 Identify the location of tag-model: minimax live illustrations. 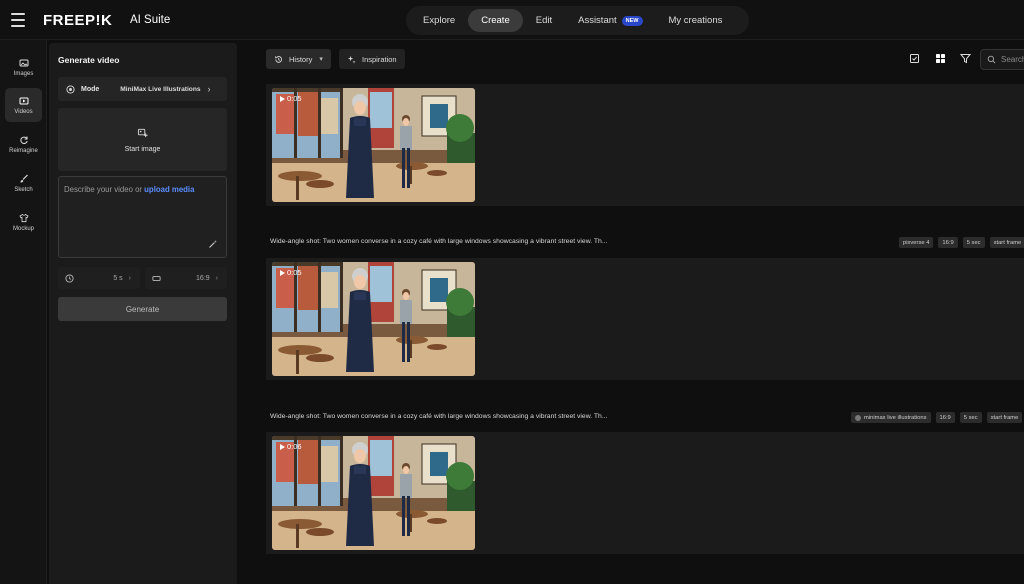
(891, 417).